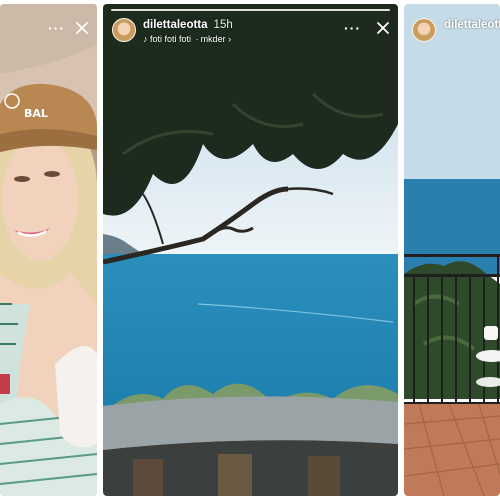  I want to click on story-username: dilettaleotta 15h, so click(188, 25).